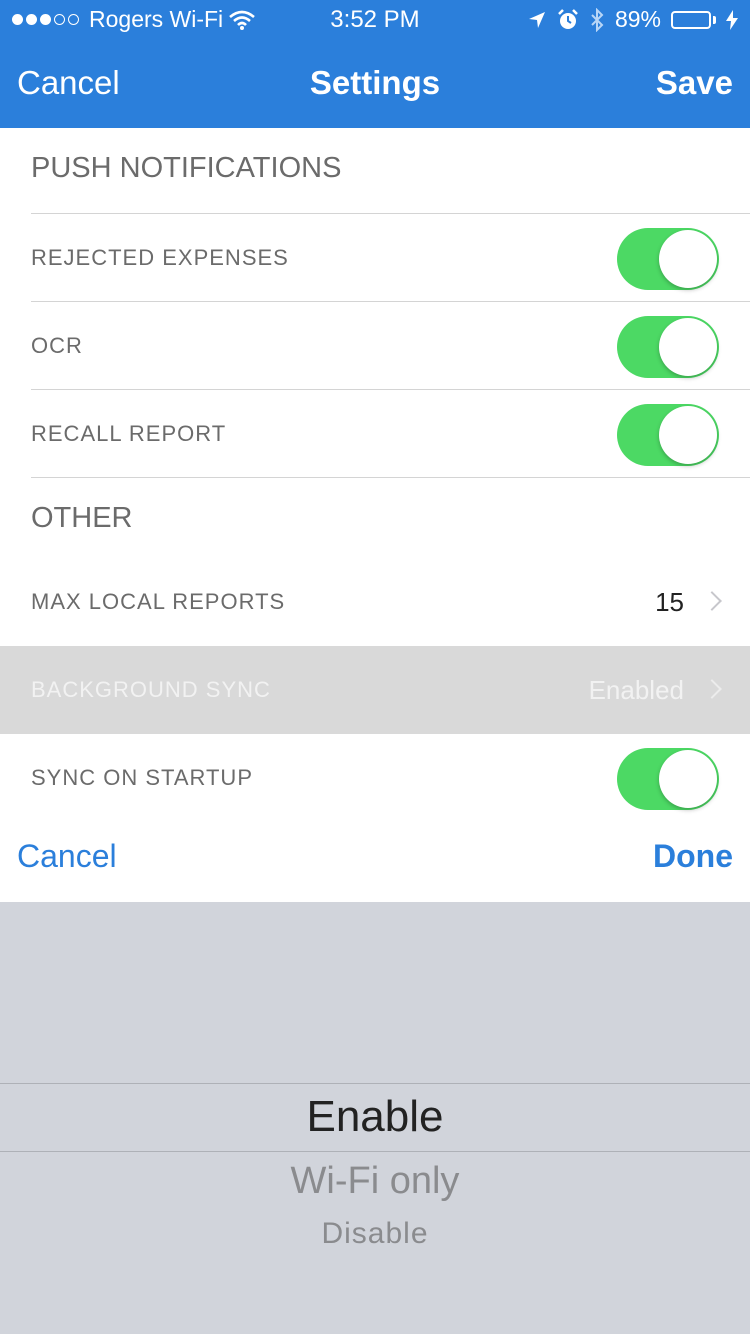 This screenshot has height=1334, width=750. Describe the element at coordinates (669, 602) in the screenshot. I see `max-local-reports-value: 15` at that location.